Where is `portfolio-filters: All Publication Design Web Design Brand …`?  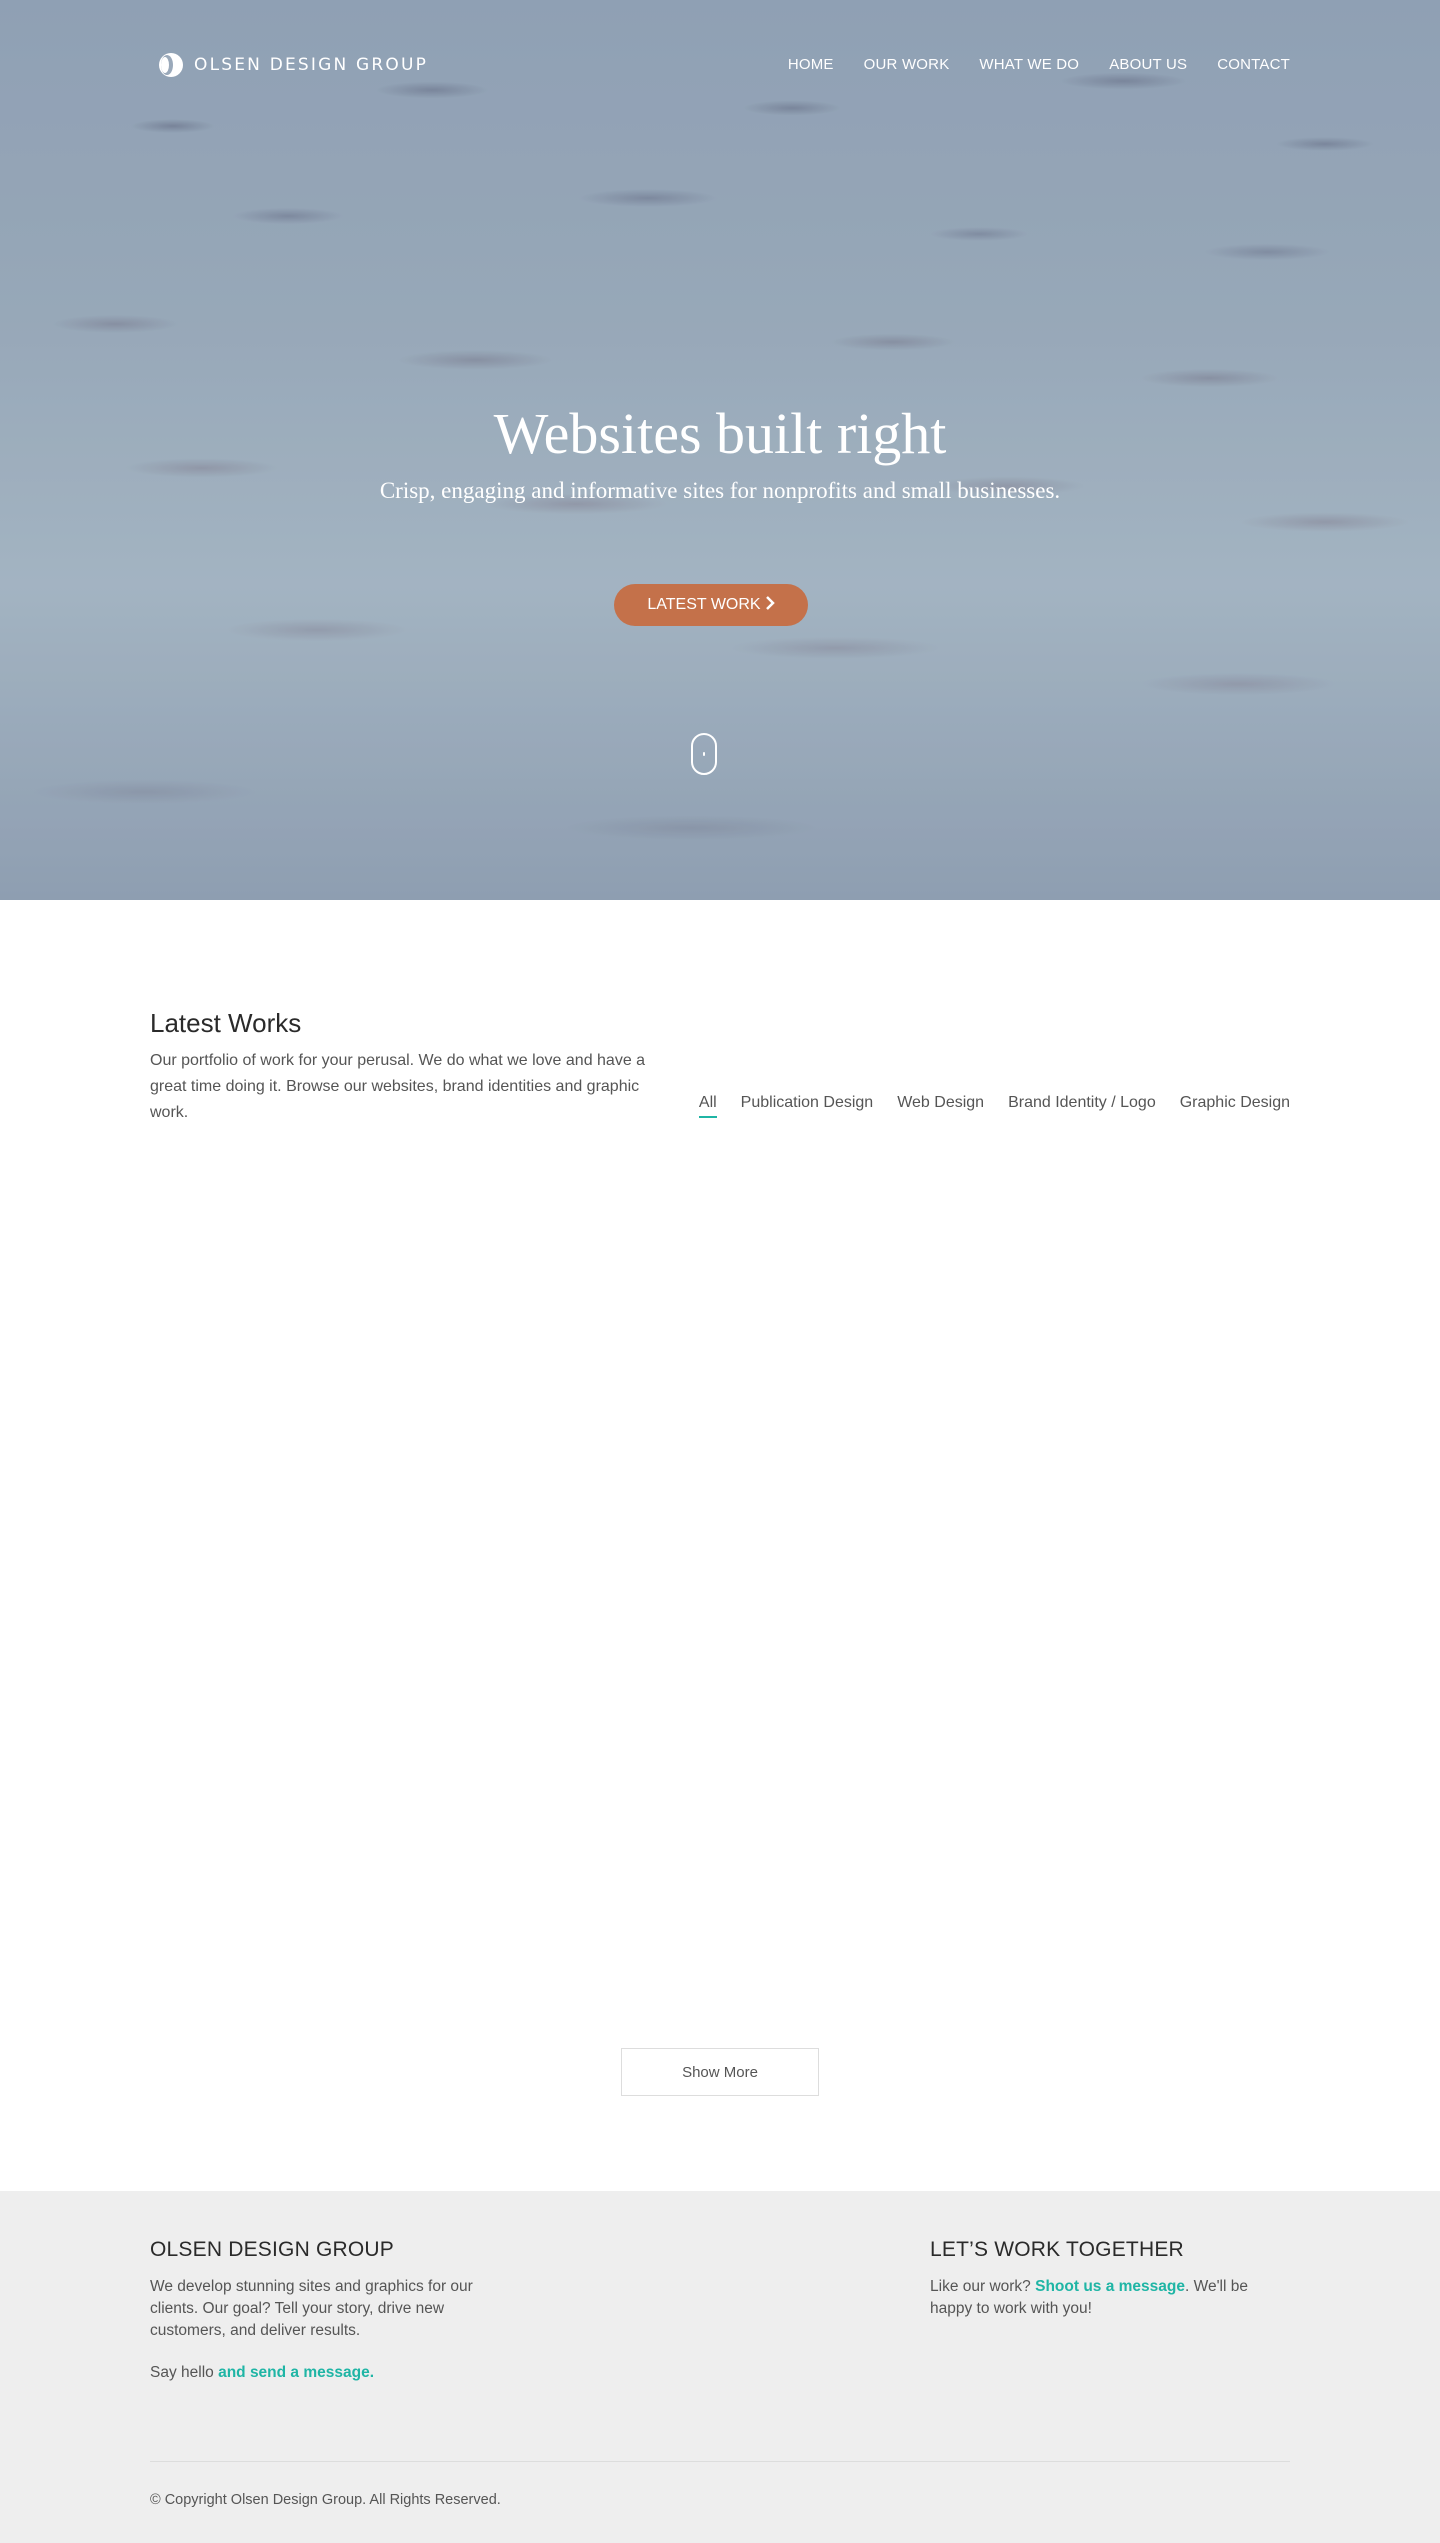
portfolio-filters: All Publication Design Web Design Brand … is located at coordinates (994, 1106).